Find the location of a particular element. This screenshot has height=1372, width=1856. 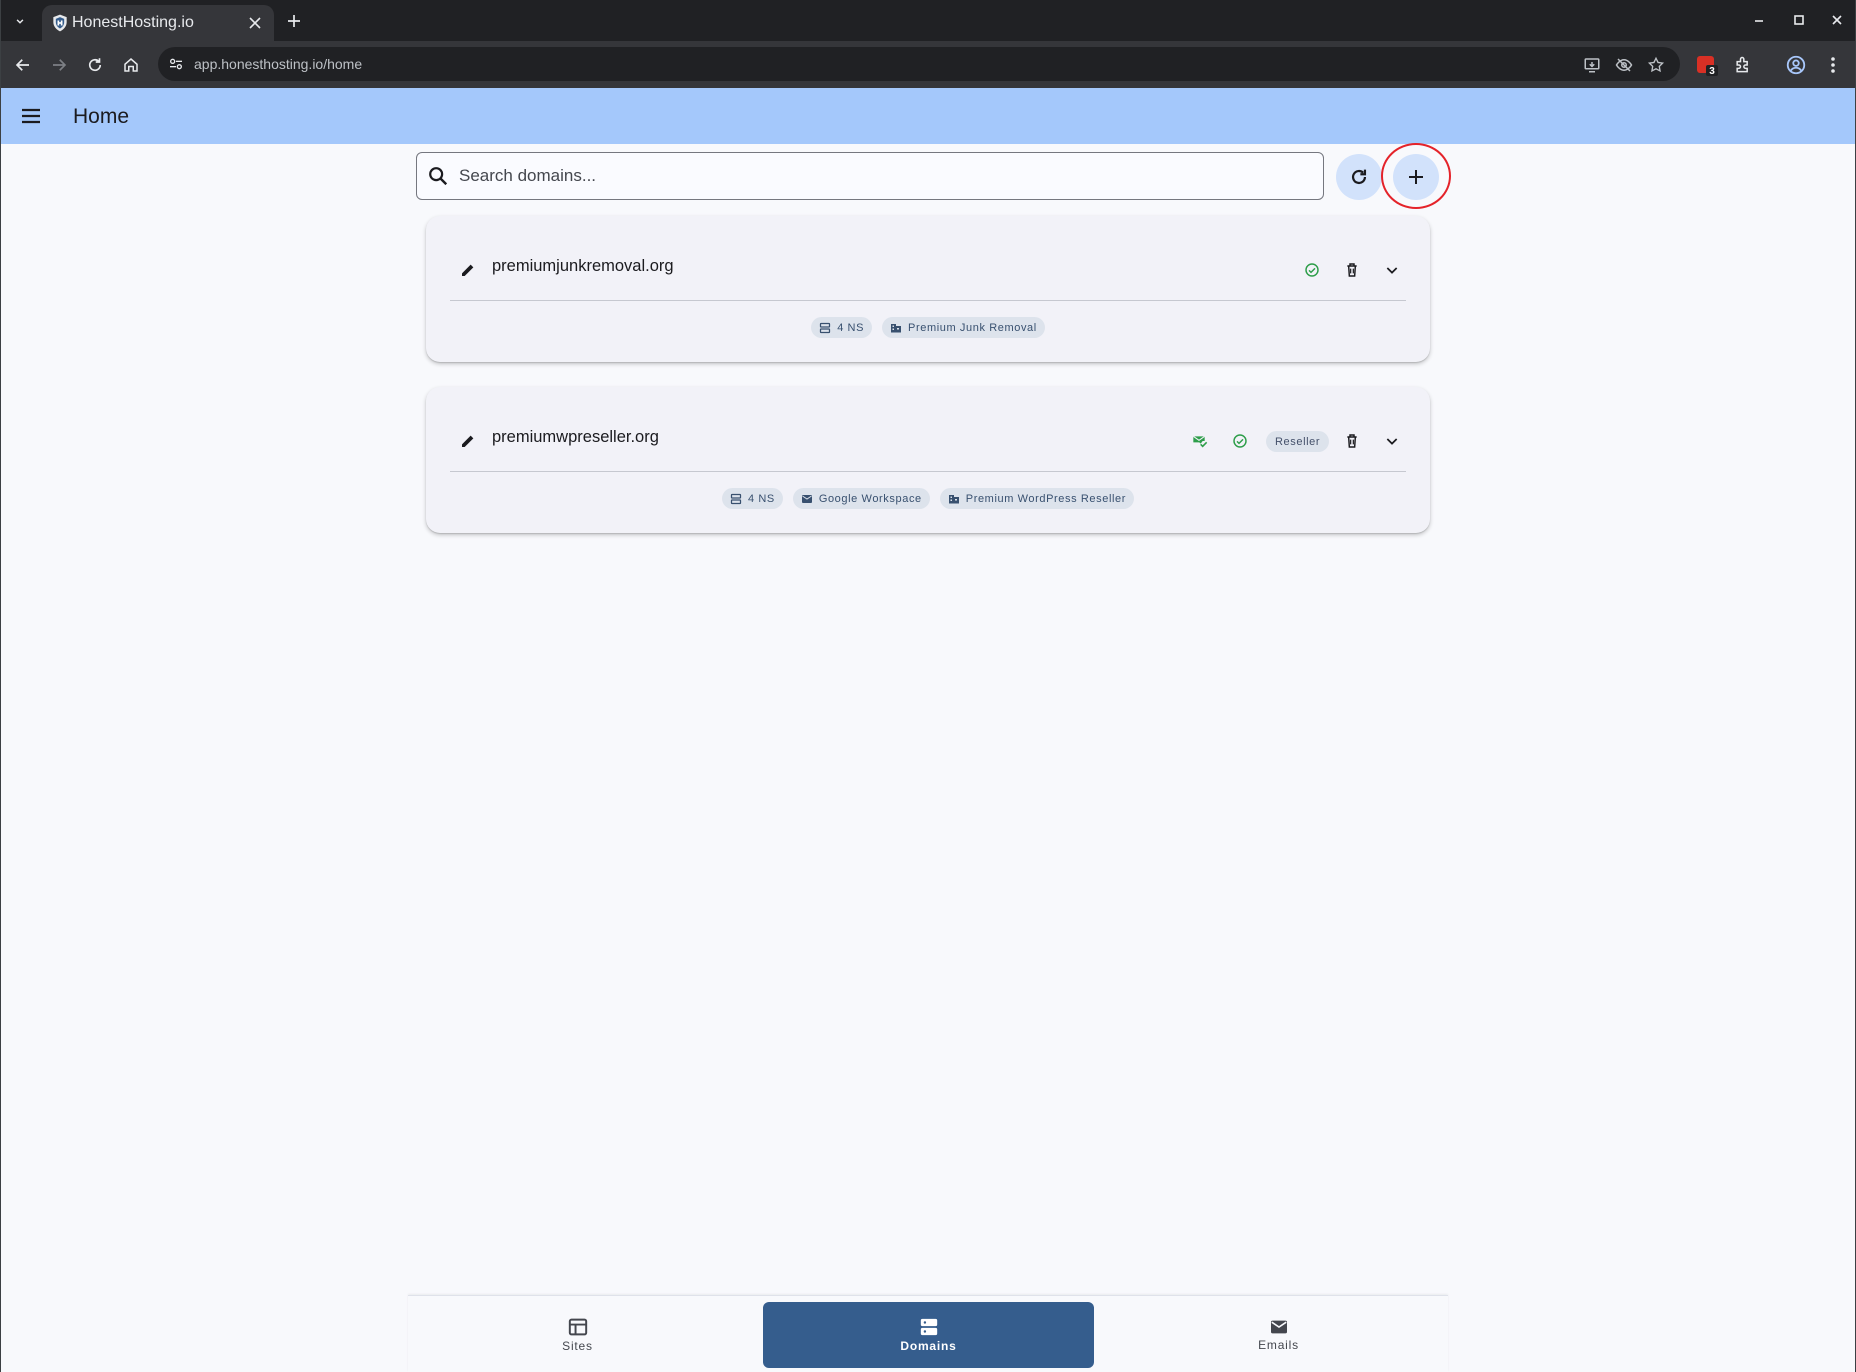

tab-close-icon is located at coordinates (255, 23).